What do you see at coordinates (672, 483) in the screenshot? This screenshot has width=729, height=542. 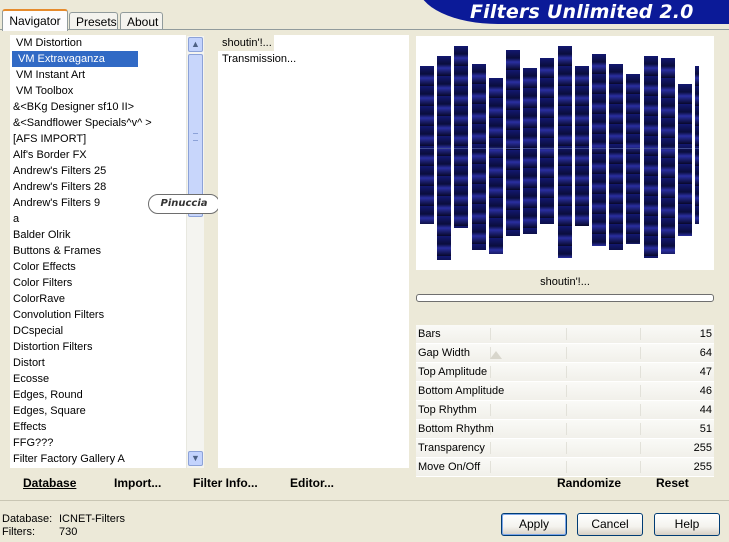 I see `reset-button: Reset` at bounding box center [672, 483].